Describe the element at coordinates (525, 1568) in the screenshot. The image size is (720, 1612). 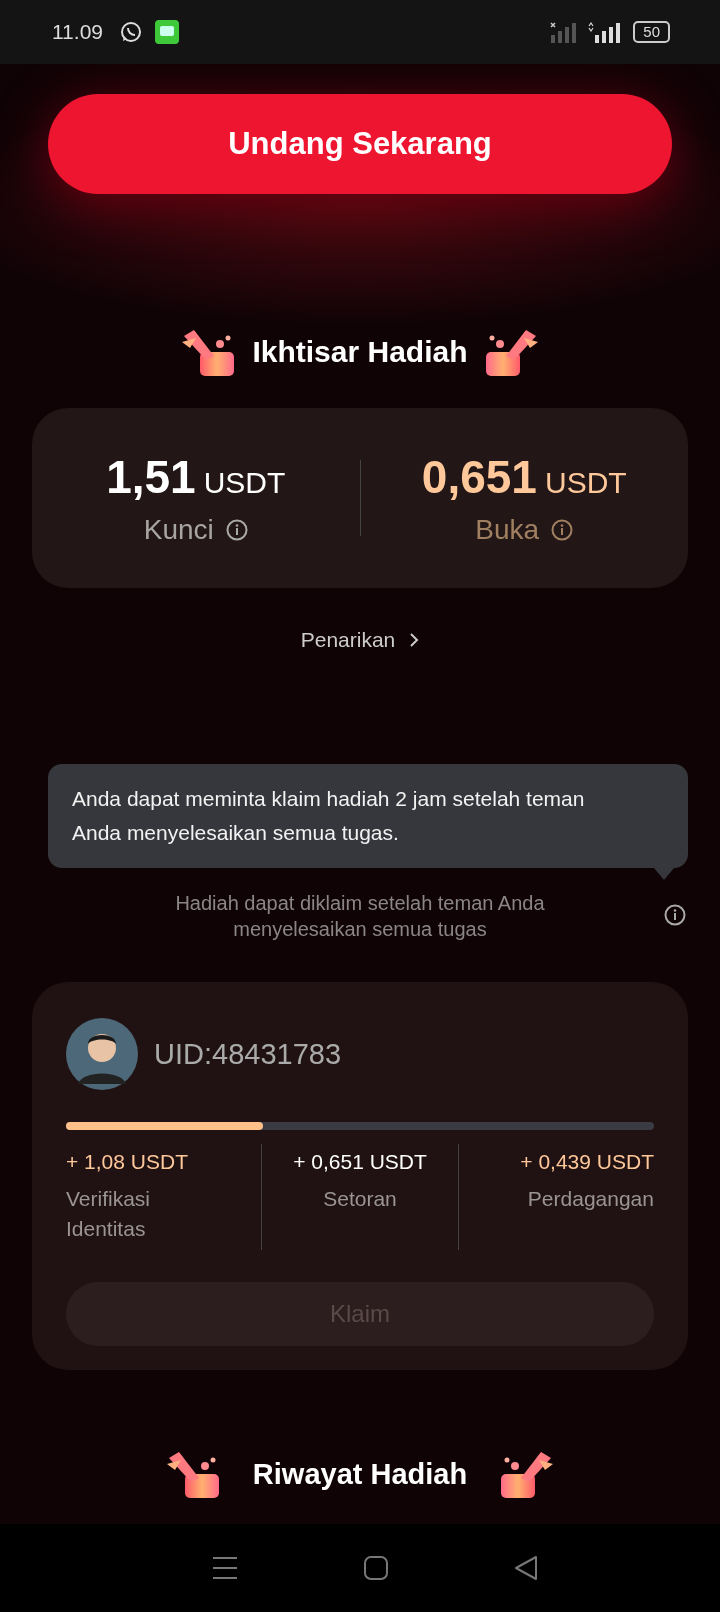
I see `back-icon` at that location.